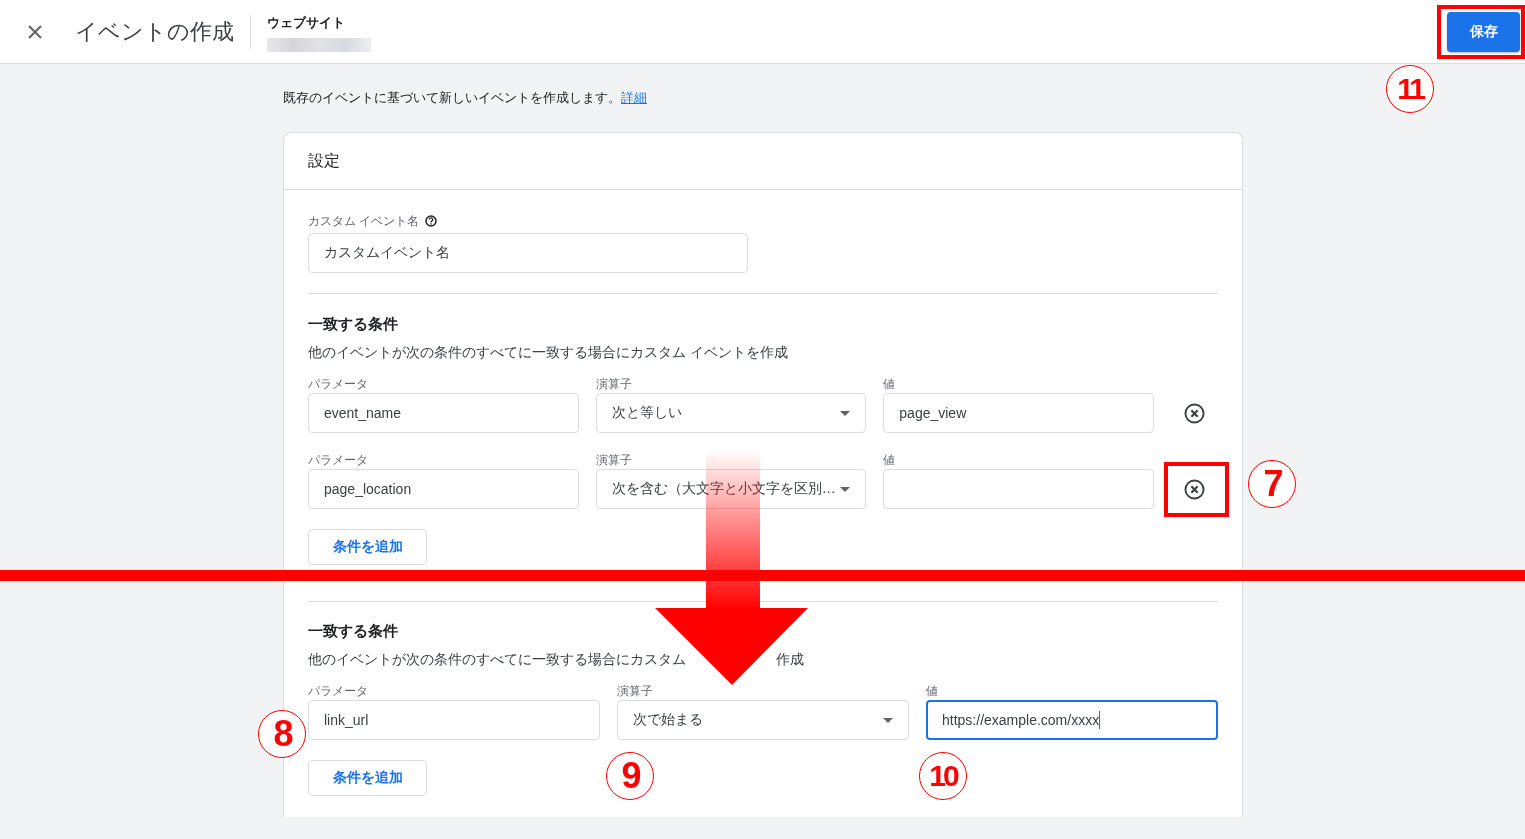 This screenshot has width=1525, height=839. I want to click on section-description: 他のイベントが次の条件のすべてに一致する場合にカスタム イベントを作成, so click(548, 352).